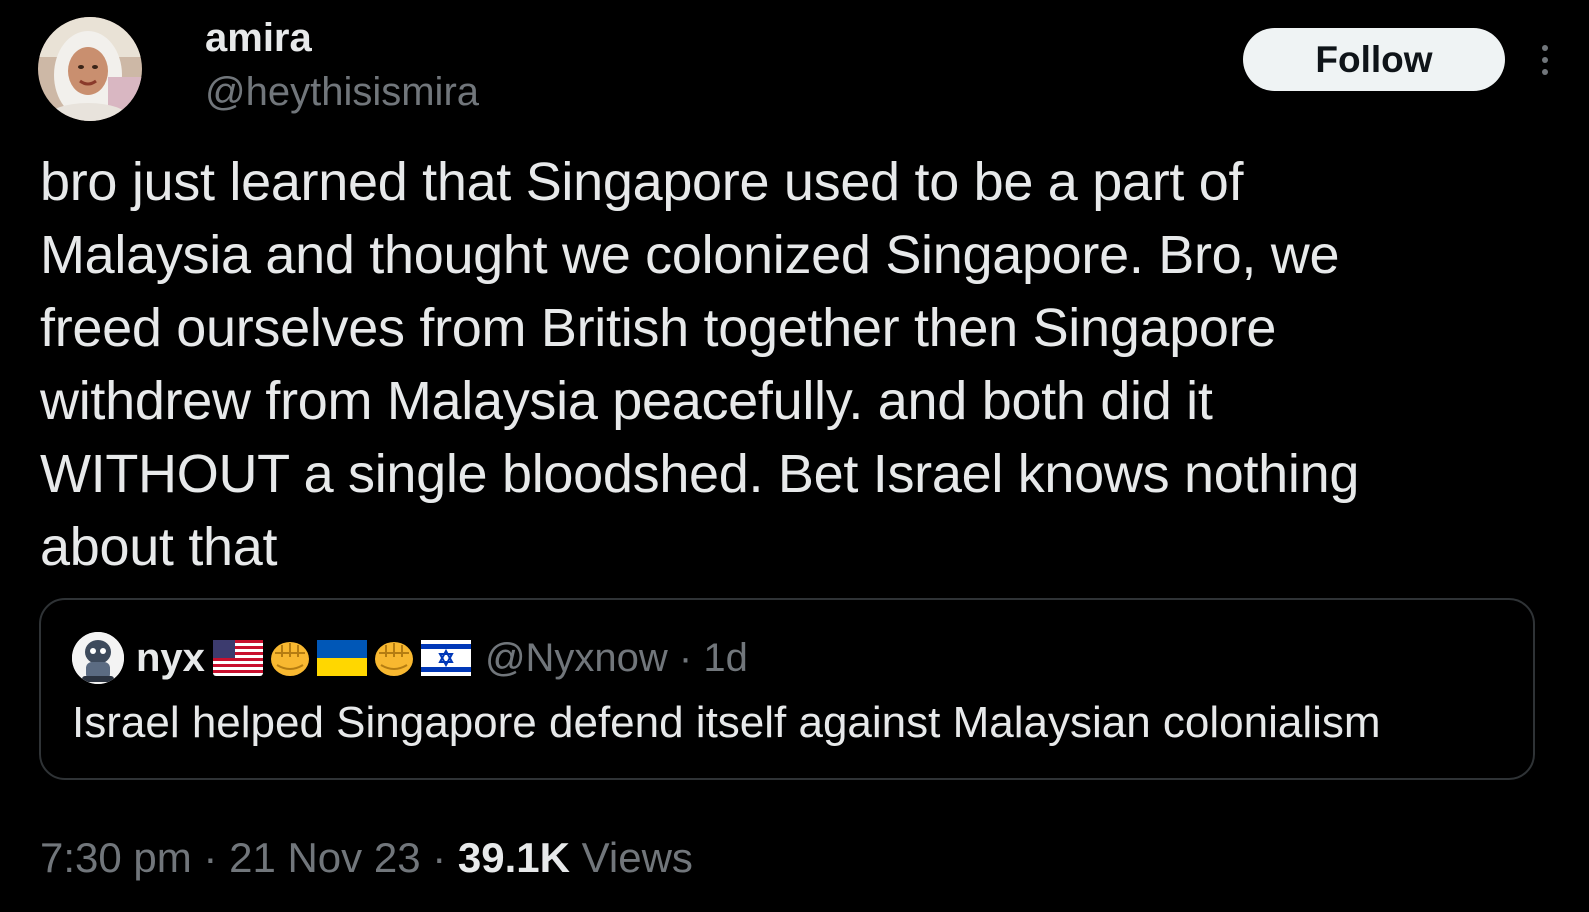  What do you see at coordinates (616, 658) in the screenshot?
I see `quoted-handle-time: @Nyxnow · 1d` at bounding box center [616, 658].